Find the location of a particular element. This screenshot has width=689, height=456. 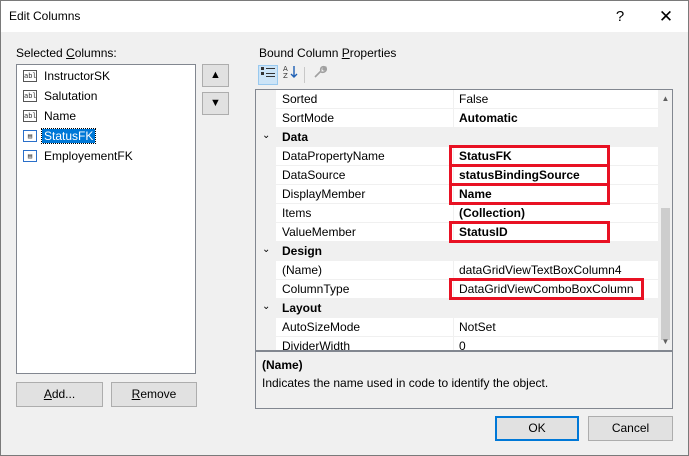

property-name: DataSource is located at coordinates (314, 175).